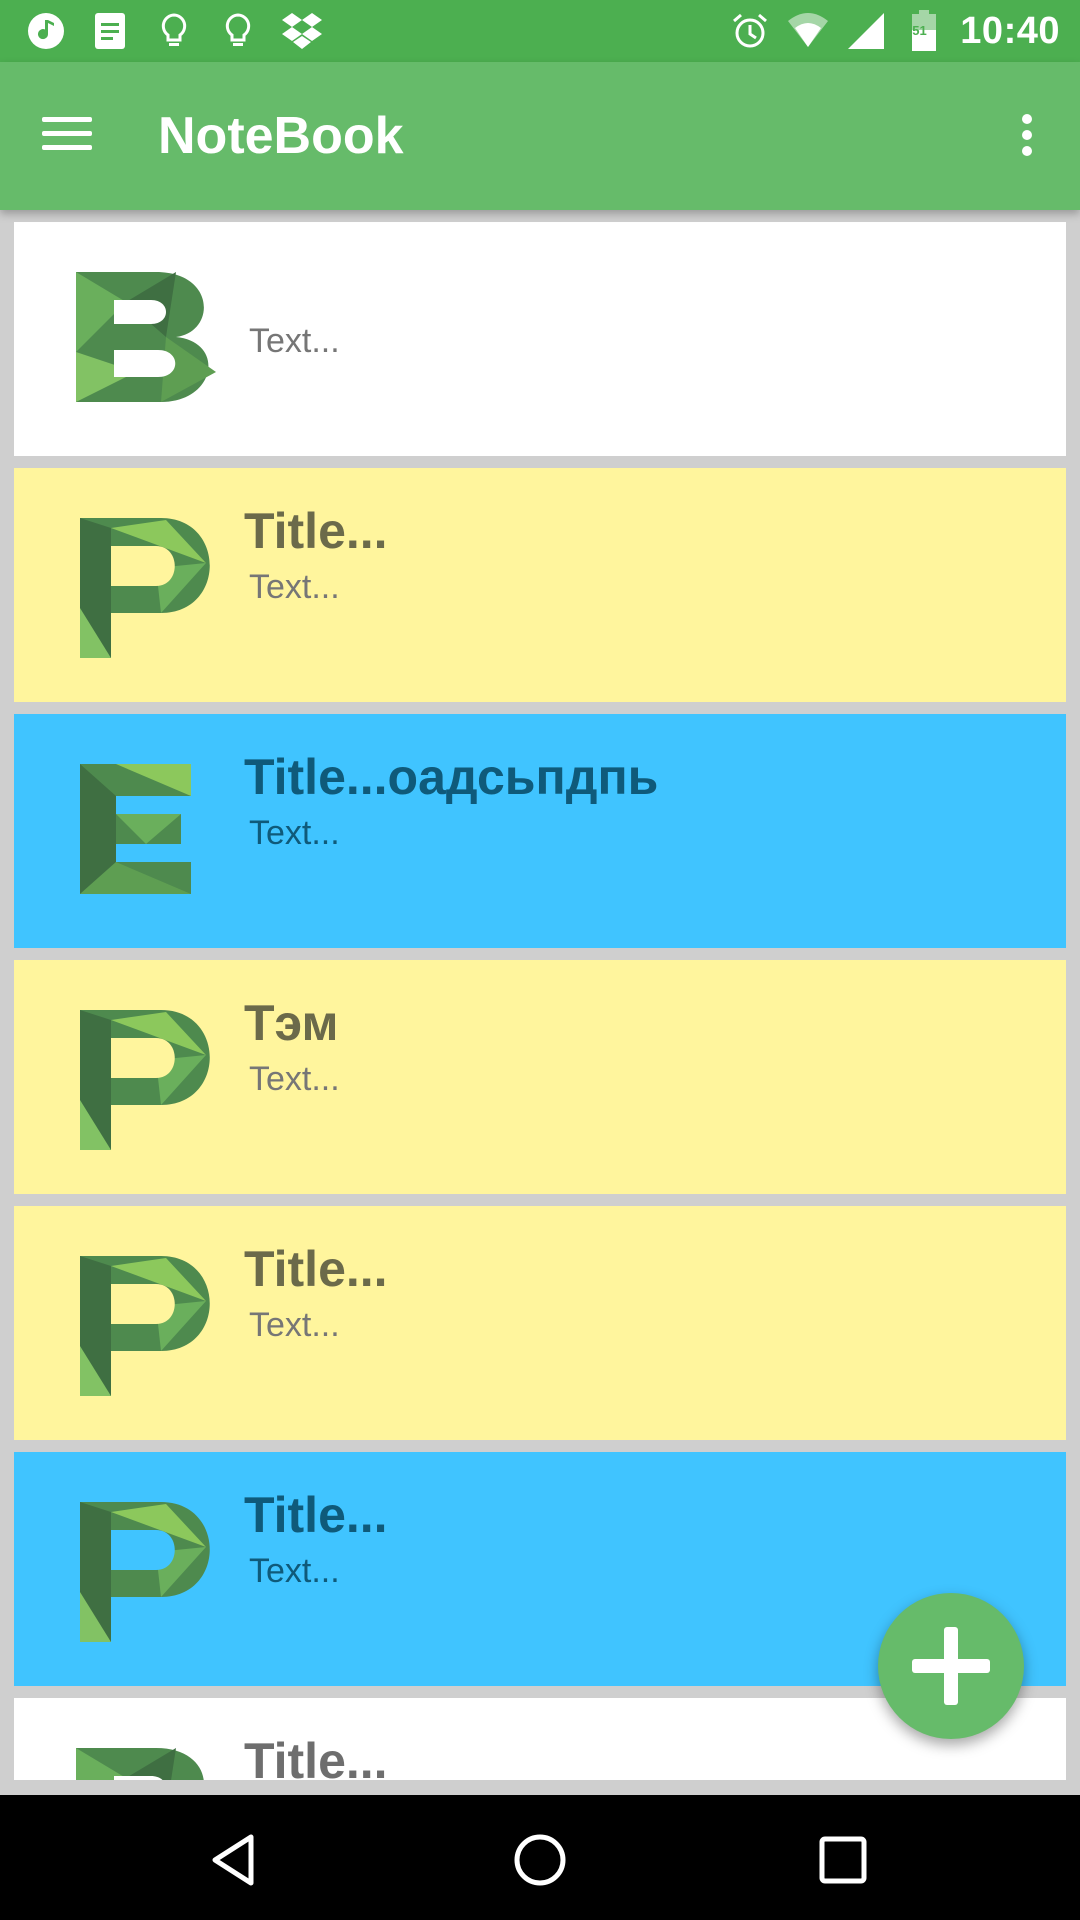 The image size is (1080, 1920). I want to click on app-title: NoteBook, so click(281, 136).